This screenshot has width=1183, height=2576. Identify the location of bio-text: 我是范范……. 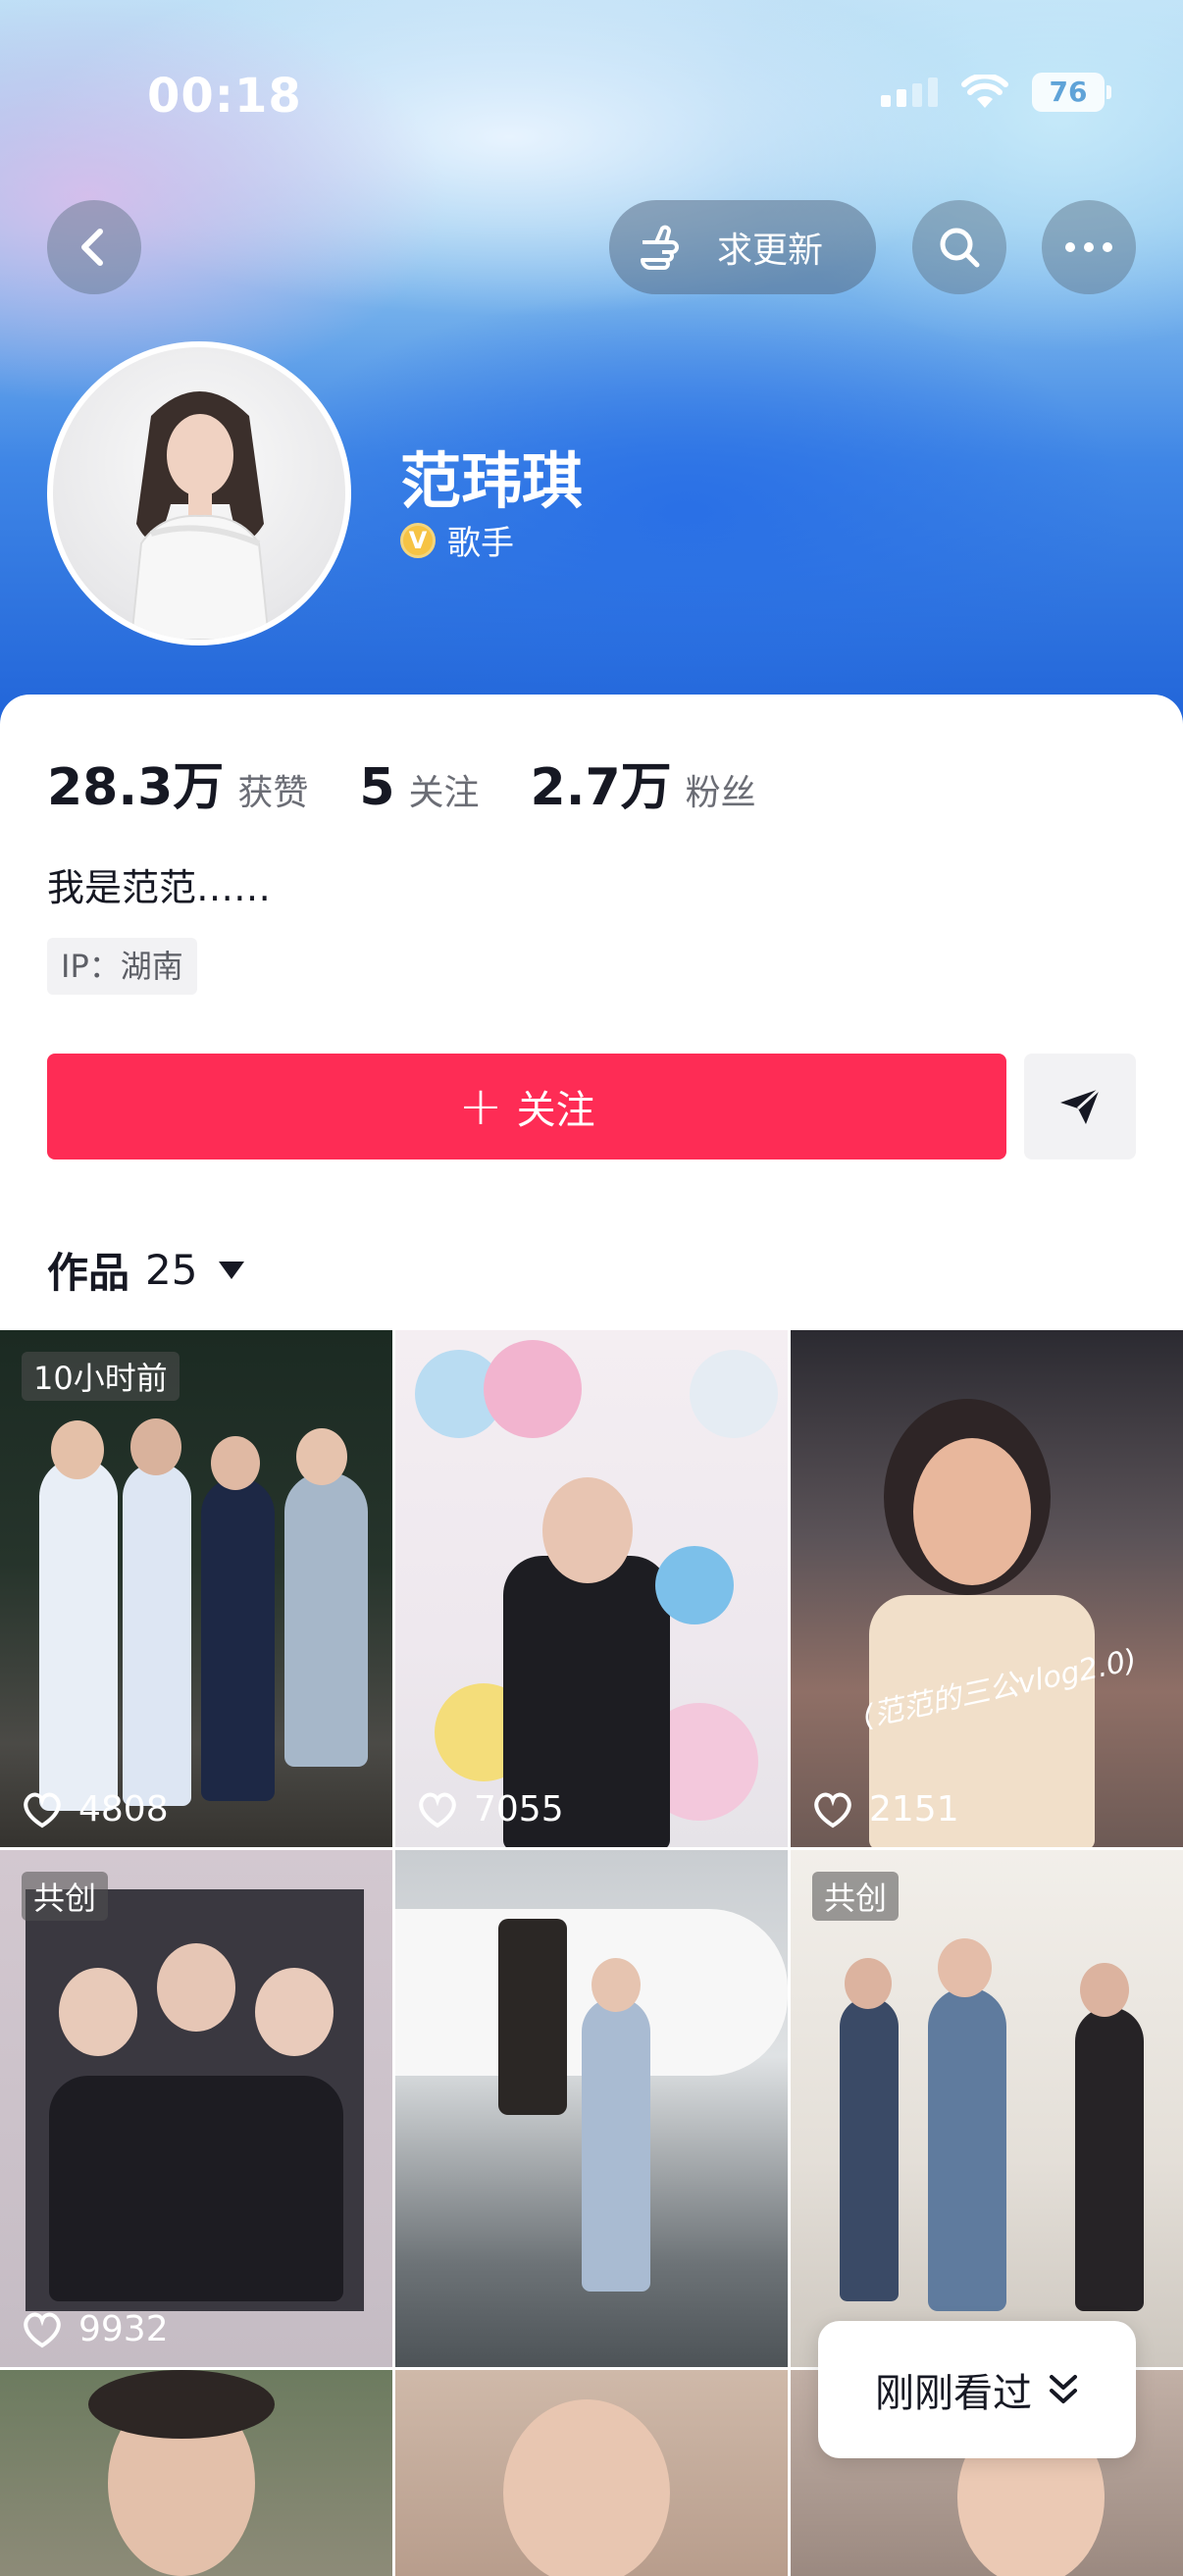
(159, 887).